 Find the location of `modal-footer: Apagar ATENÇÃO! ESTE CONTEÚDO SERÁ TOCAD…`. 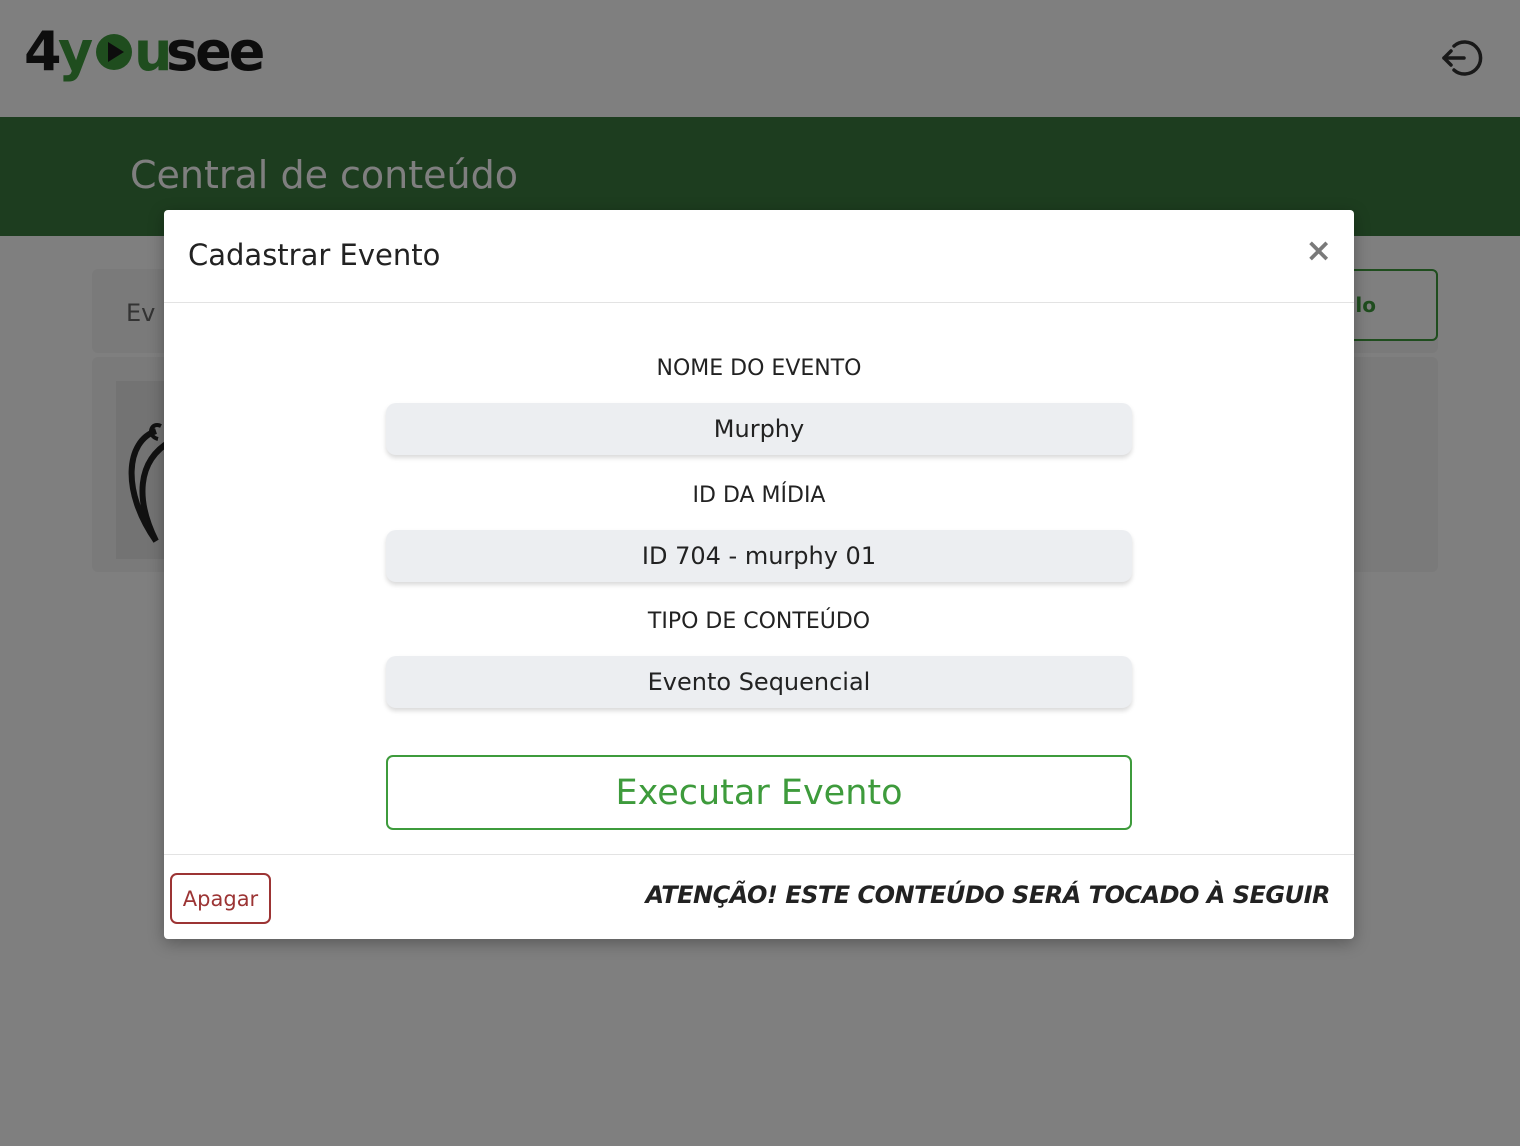

modal-footer: Apagar ATENÇÃO! ESTE CONTEÚDO SERÁ TOCAD… is located at coordinates (759, 897).